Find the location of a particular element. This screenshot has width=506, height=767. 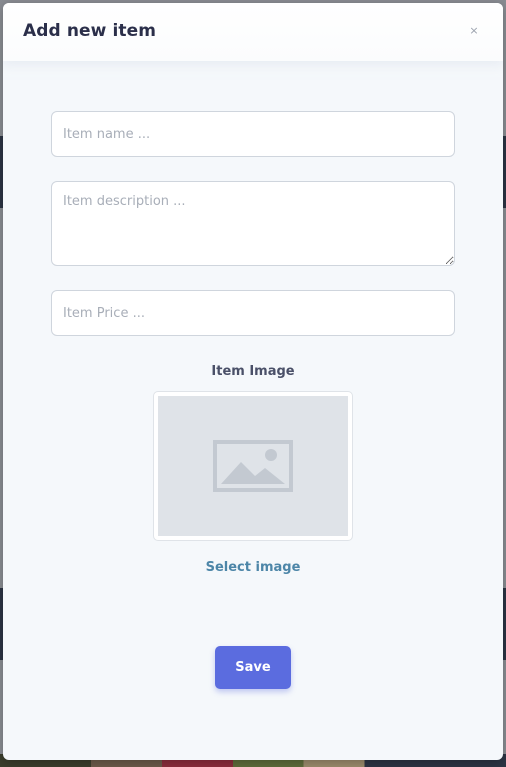

image-preview is located at coordinates (253, 466).